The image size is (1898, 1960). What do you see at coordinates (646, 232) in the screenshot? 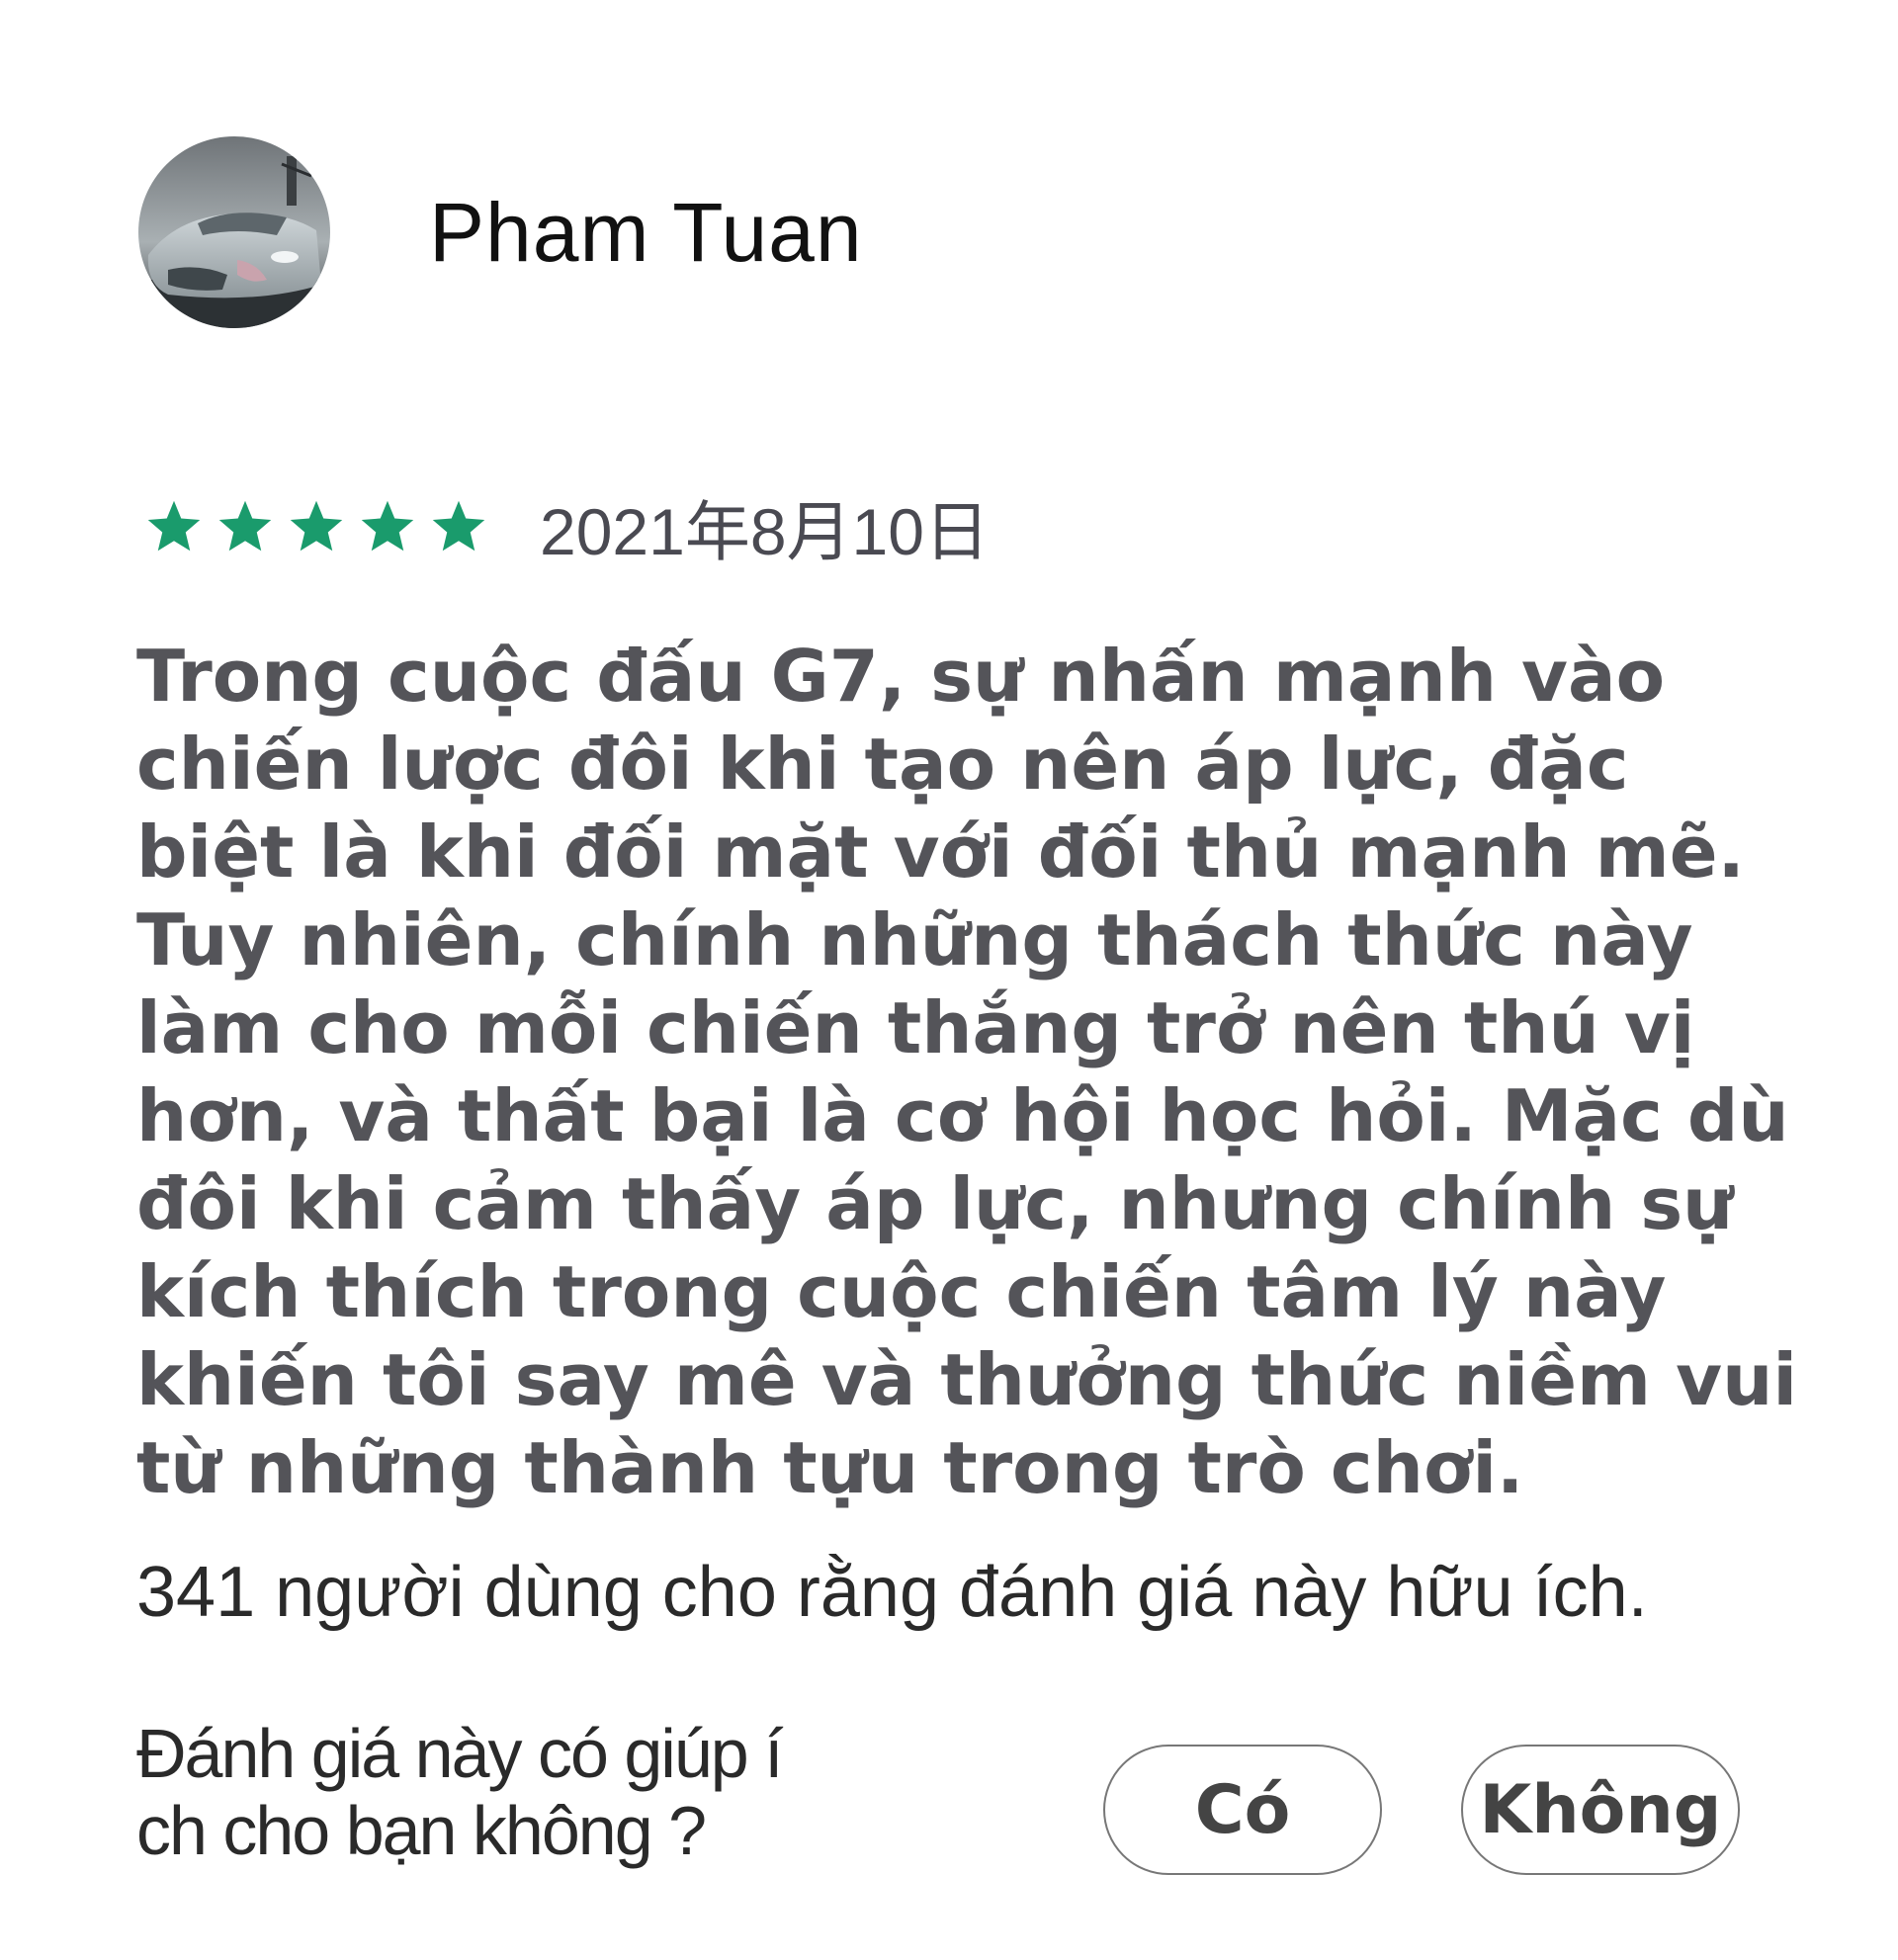
I see `reviewer-name: Pham Tuan` at bounding box center [646, 232].